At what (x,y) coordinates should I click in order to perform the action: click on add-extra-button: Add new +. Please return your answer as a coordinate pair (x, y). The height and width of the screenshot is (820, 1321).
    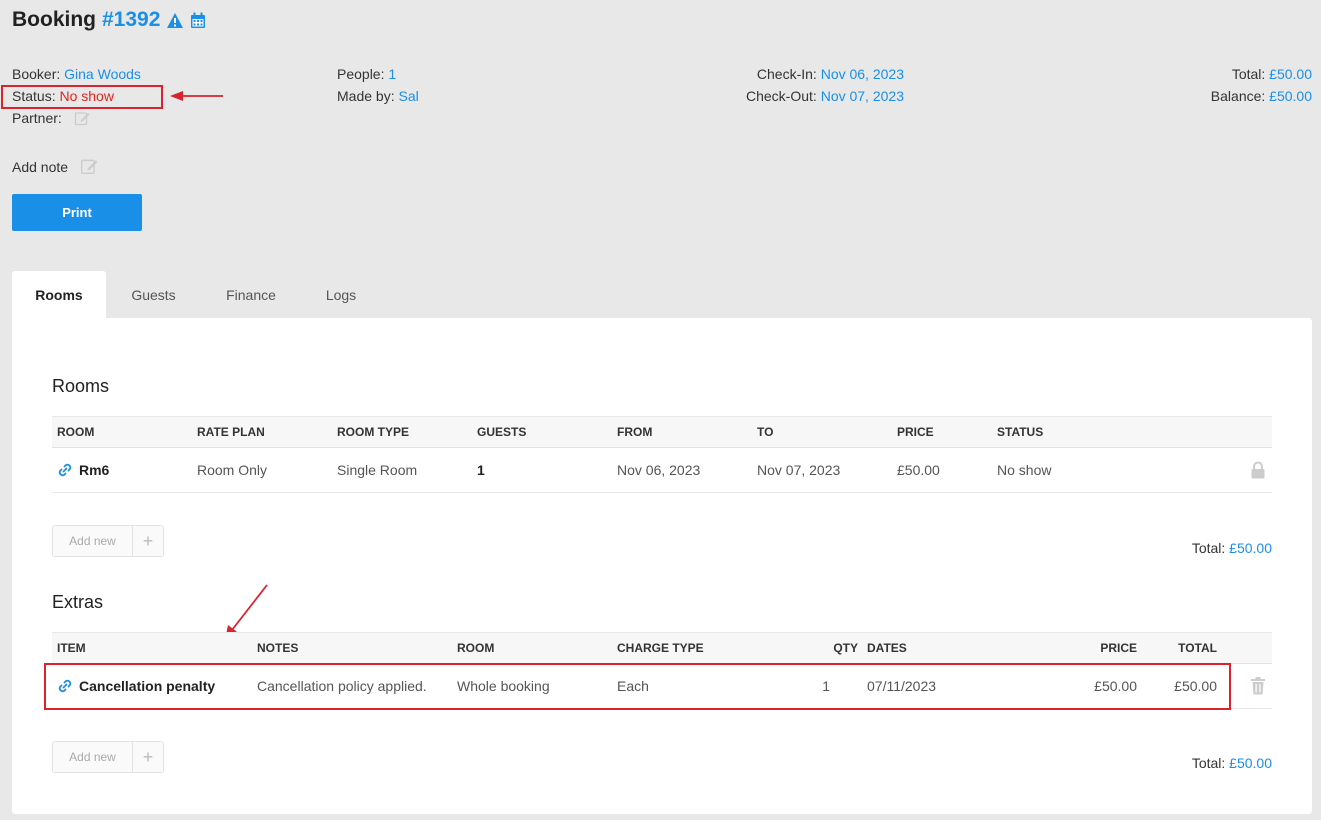
    Looking at the image, I should click on (108, 757).